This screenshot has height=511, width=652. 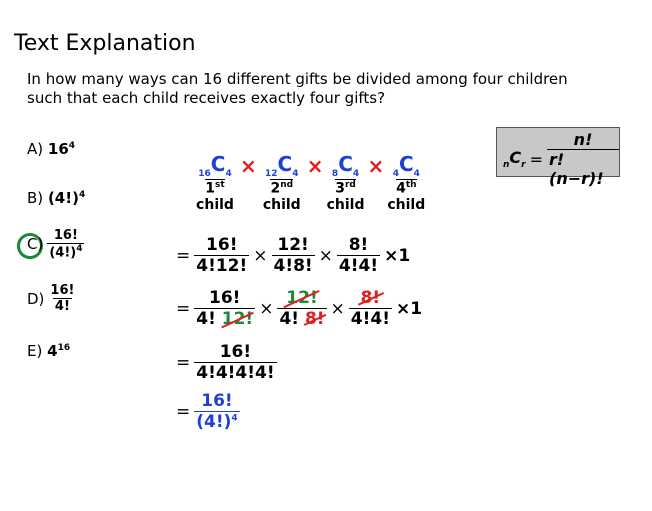 What do you see at coordinates (183, 411) in the screenshot?
I see `equals-4: =` at bounding box center [183, 411].